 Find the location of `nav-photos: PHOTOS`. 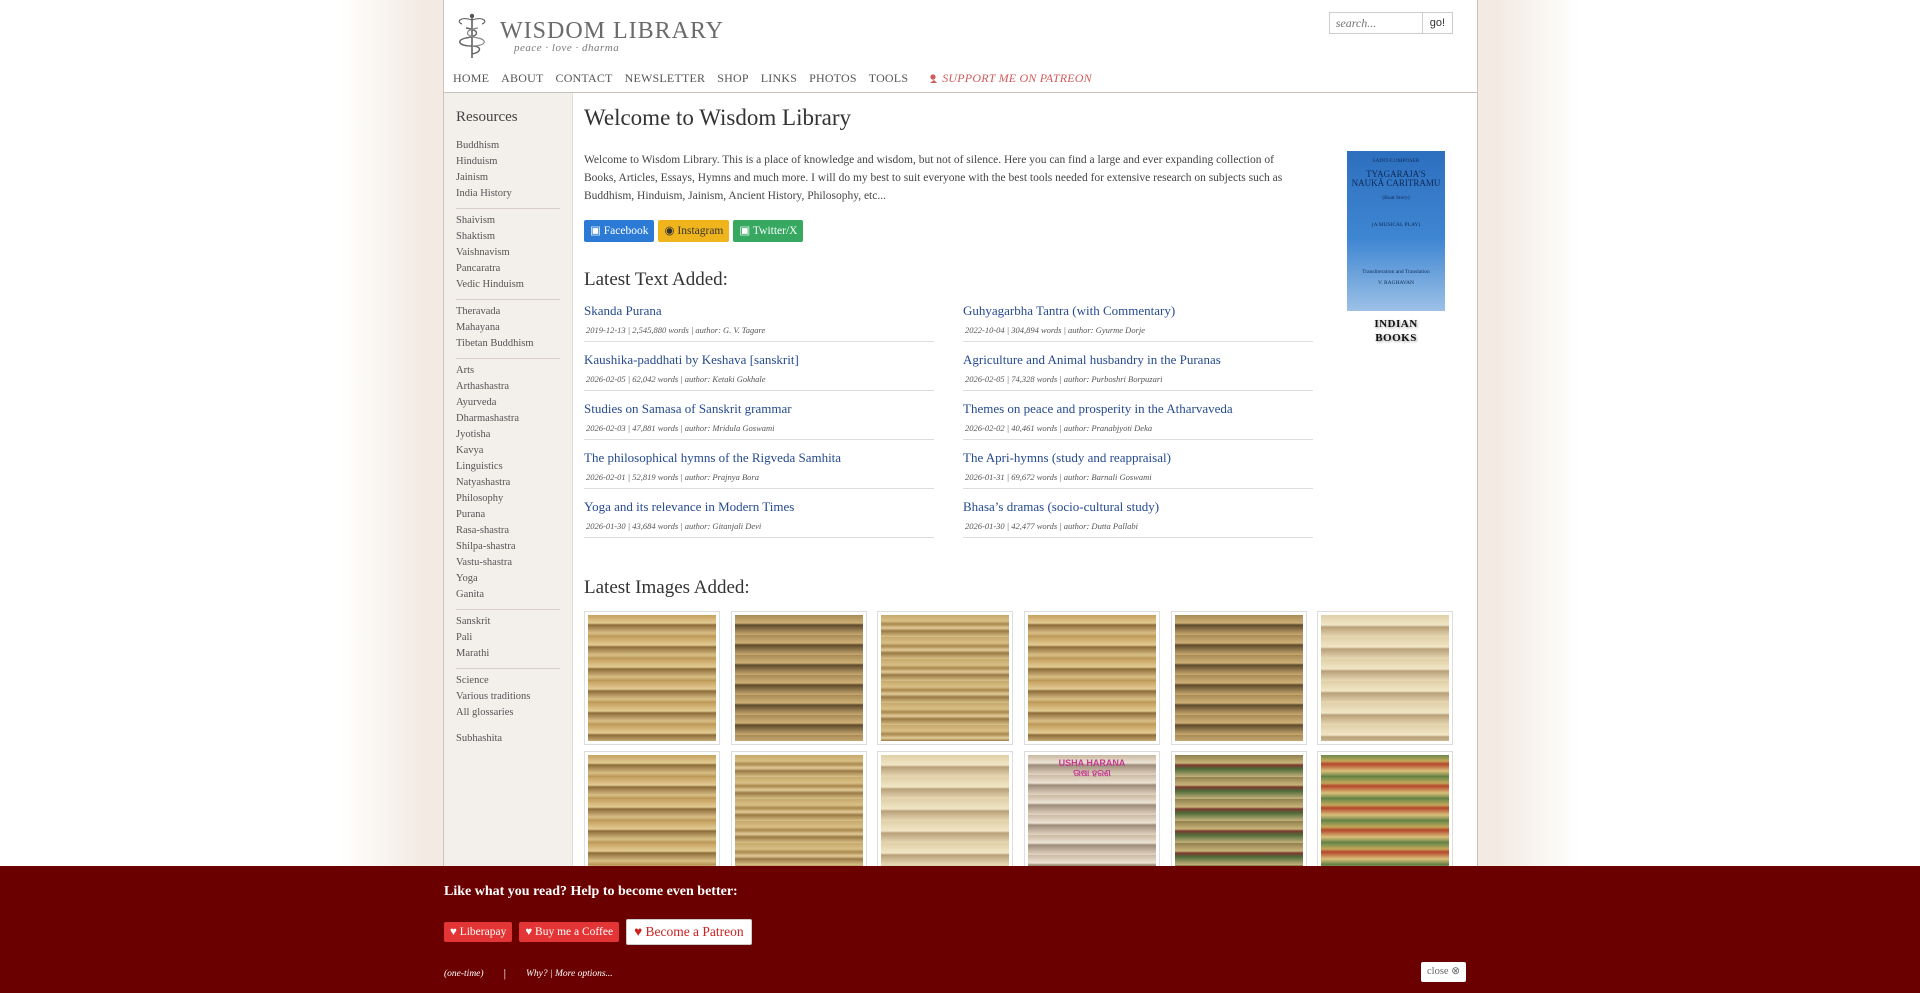

nav-photos: PHOTOS is located at coordinates (833, 78).